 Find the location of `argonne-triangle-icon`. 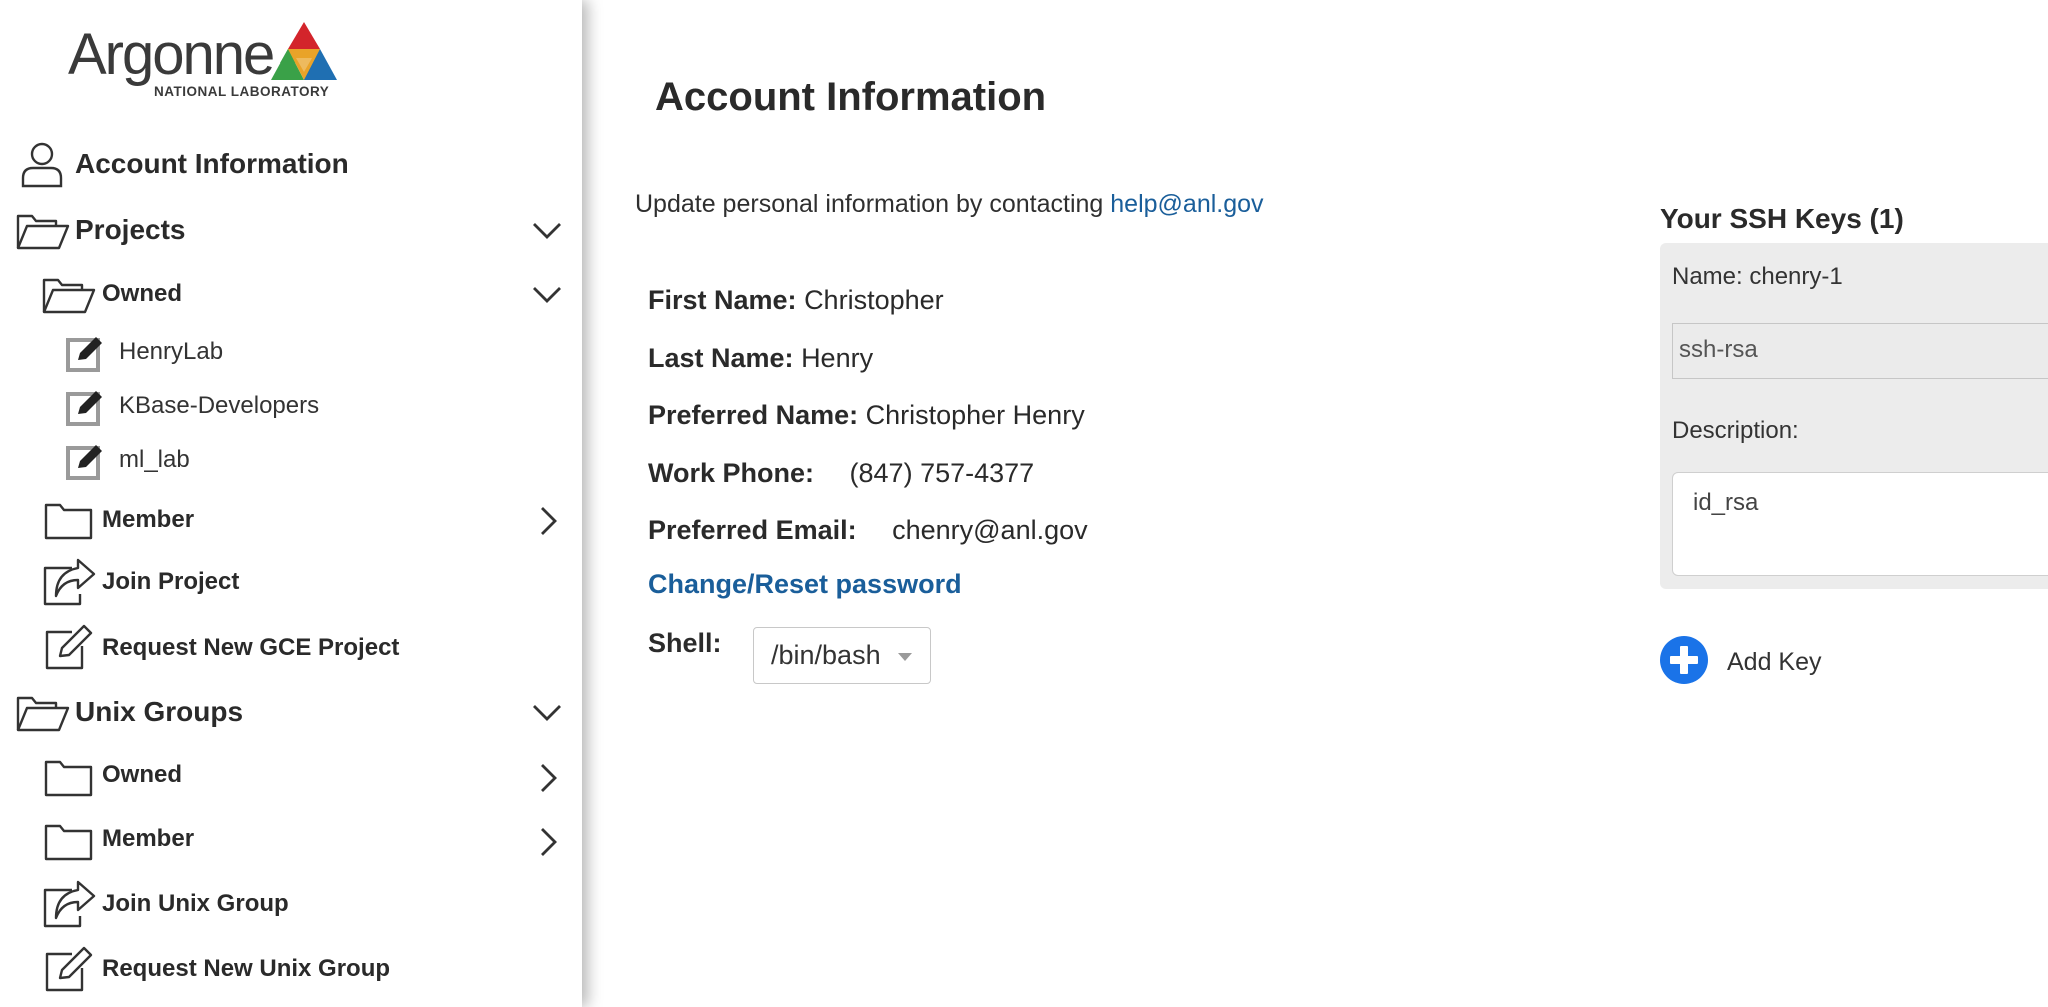

argonne-triangle-icon is located at coordinates (304, 51).